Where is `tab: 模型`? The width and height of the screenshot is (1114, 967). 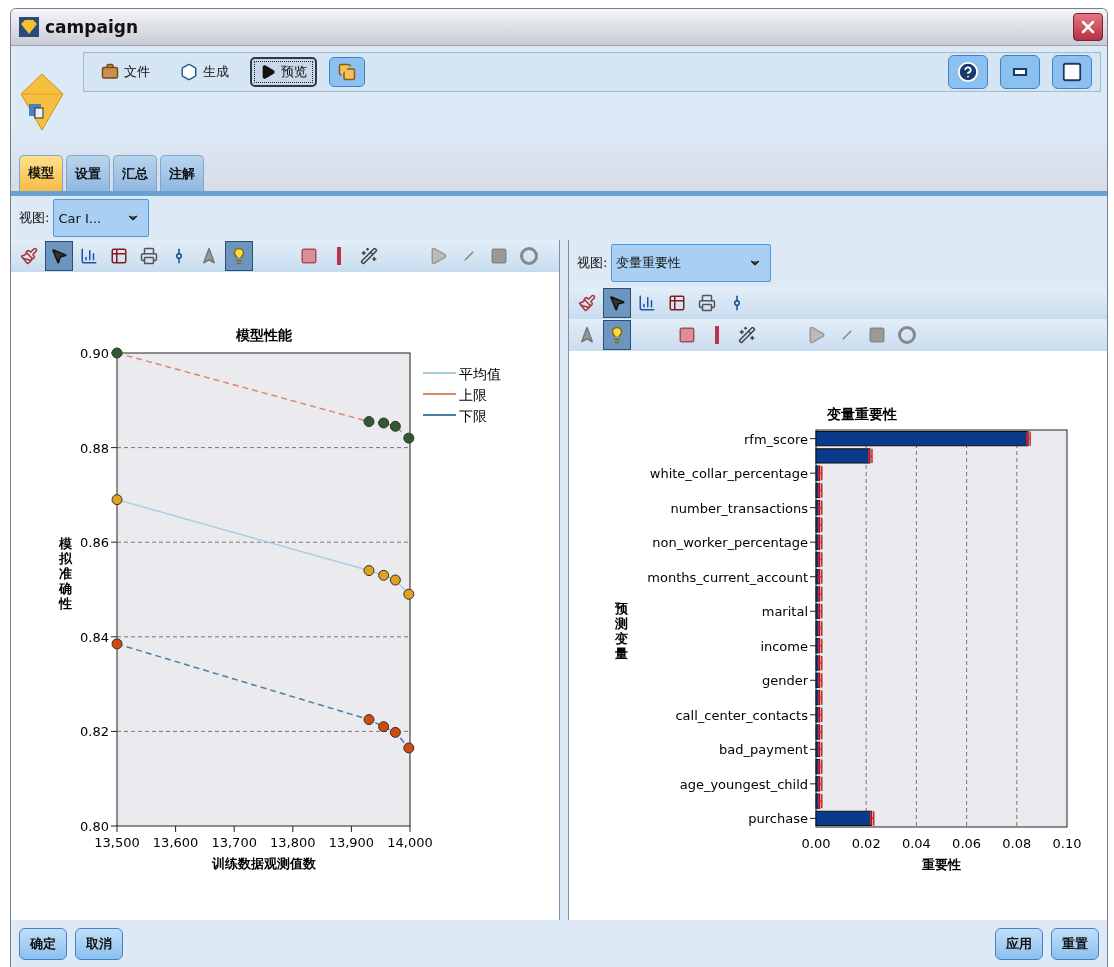
tab: 模型 is located at coordinates (41, 174).